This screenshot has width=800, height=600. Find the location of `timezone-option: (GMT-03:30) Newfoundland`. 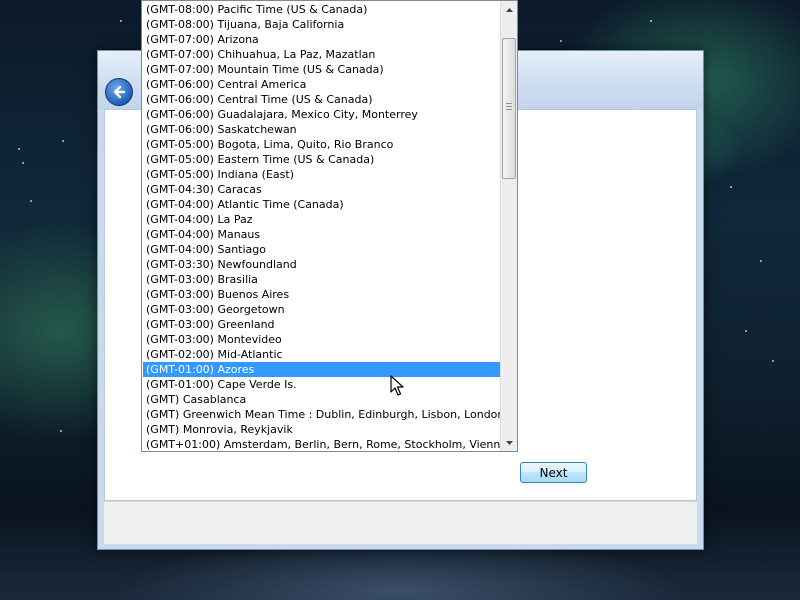

timezone-option: (GMT-03:30) Newfoundland is located at coordinates (322, 264).